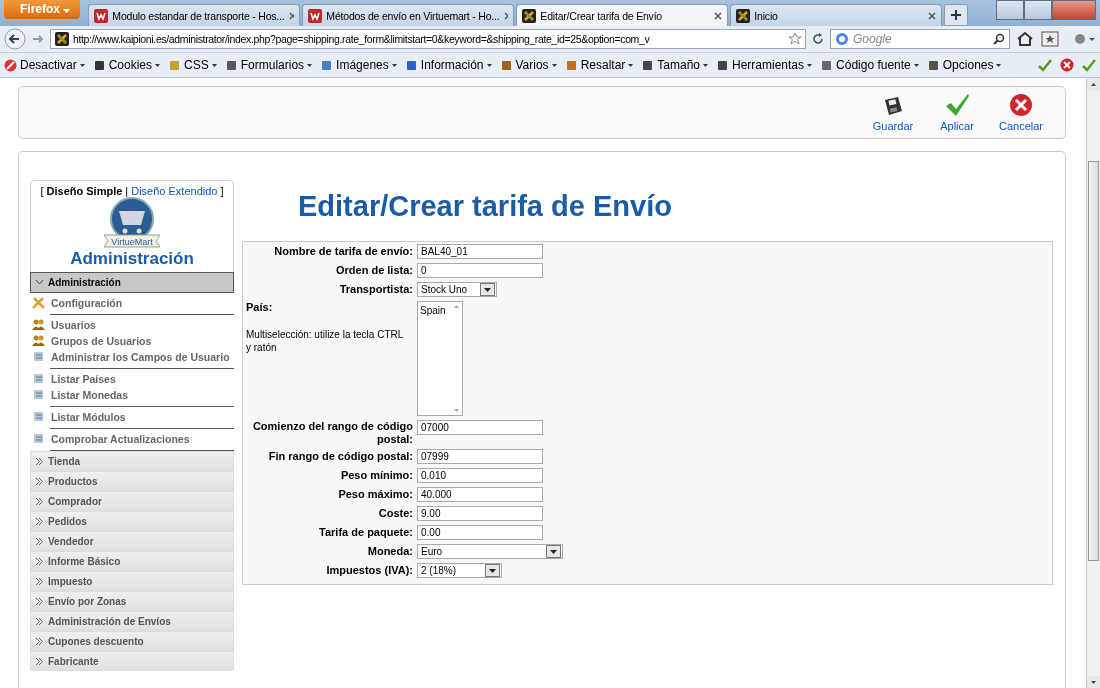 This screenshot has height=688, width=1100. Describe the element at coordinates (343, 251) in the screenshot. I see `field-label: Nombre de tarifa de envío:` at that location.